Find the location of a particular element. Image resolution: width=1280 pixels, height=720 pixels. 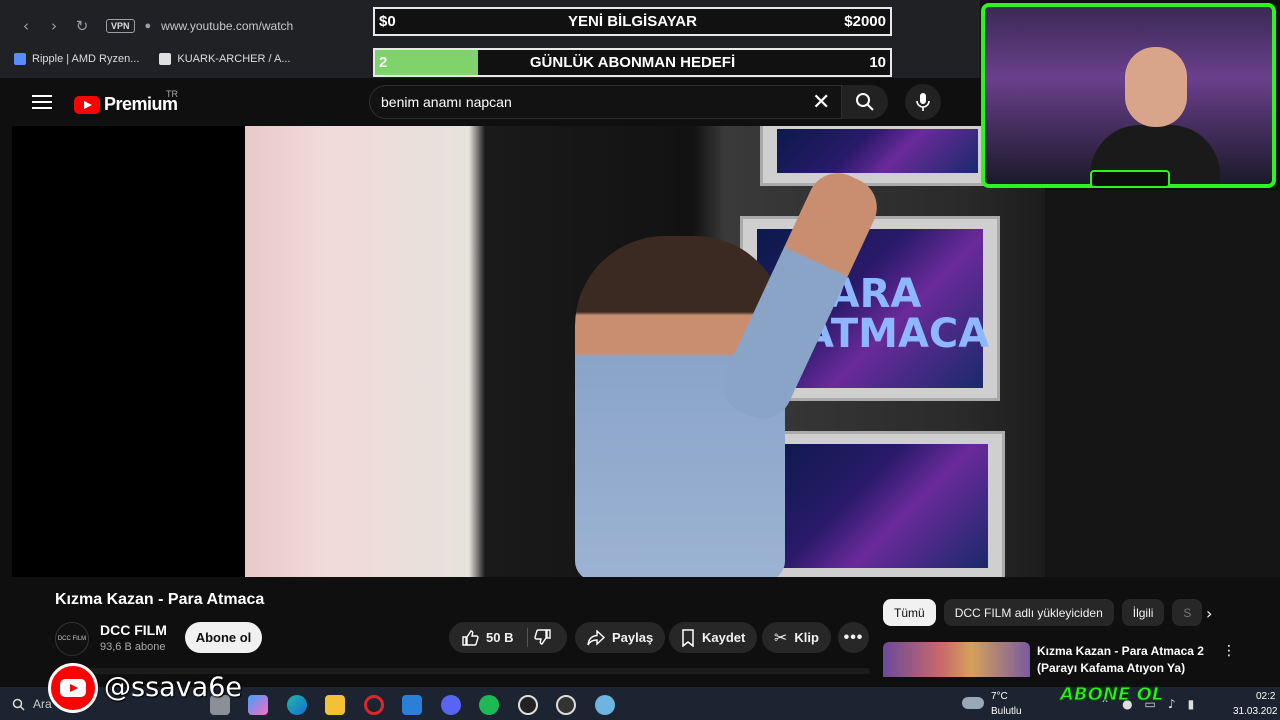

clip-button: ✂ Klip is located at coordinates (796, 637).